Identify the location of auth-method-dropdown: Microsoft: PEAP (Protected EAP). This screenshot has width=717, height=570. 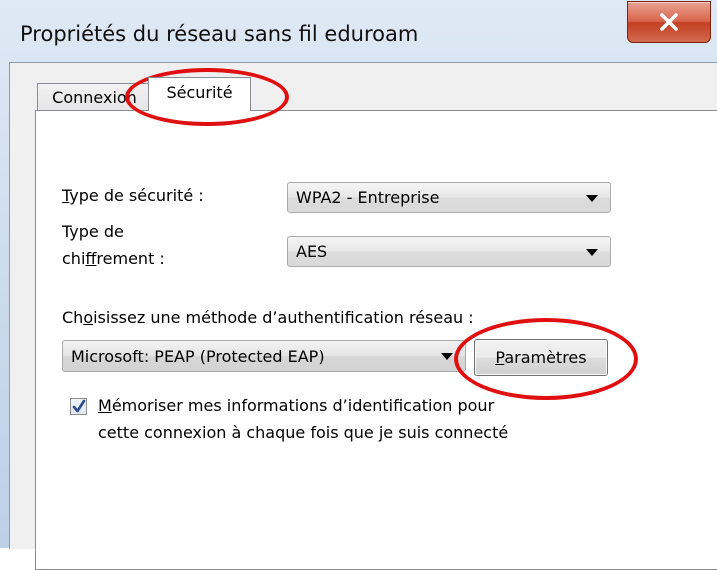
(264, 356).